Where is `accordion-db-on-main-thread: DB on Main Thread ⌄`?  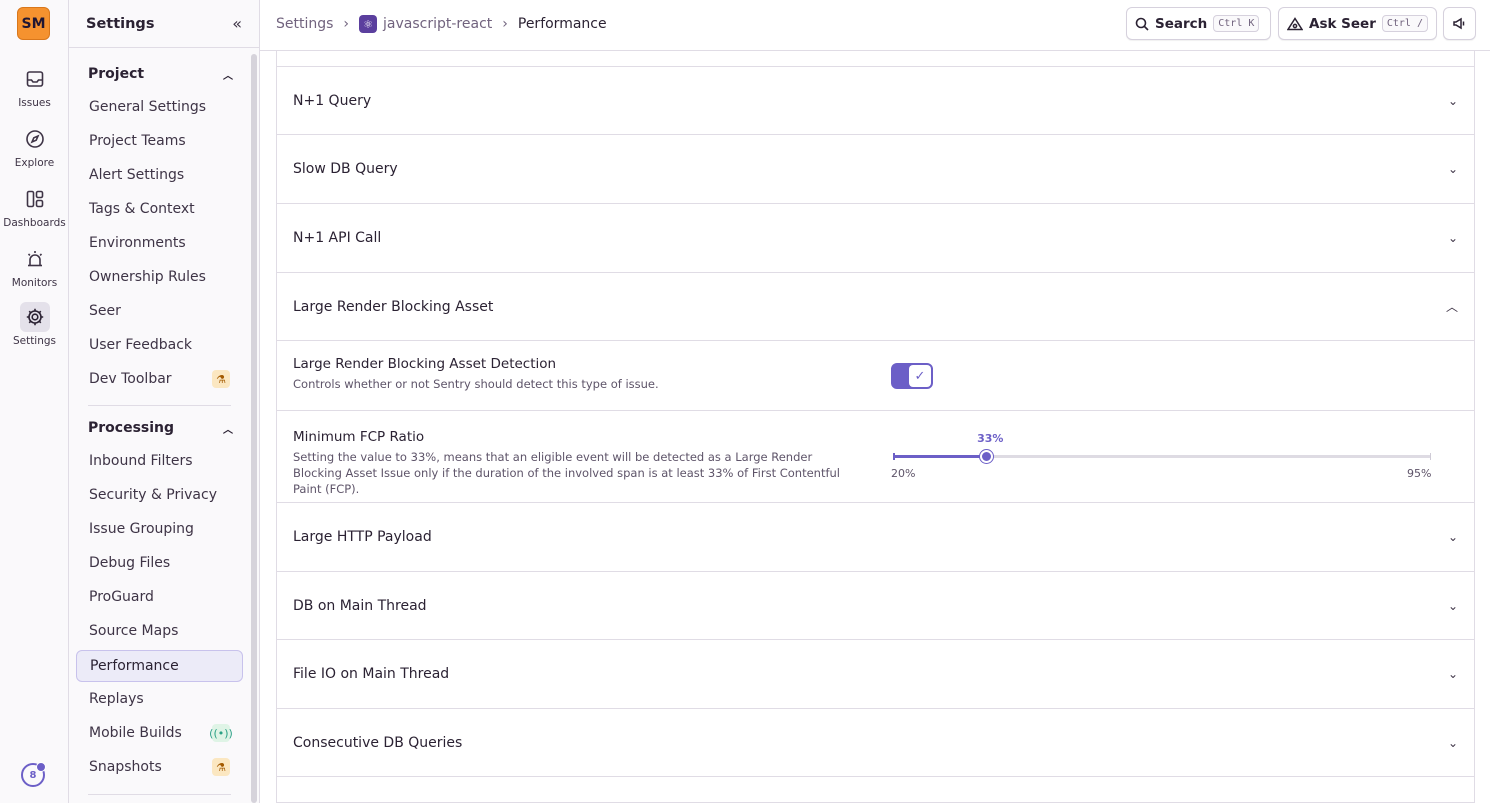 accordion-db-on-main-thread: DB on Main Thread ⌄ is located at coordinates (875, 606).